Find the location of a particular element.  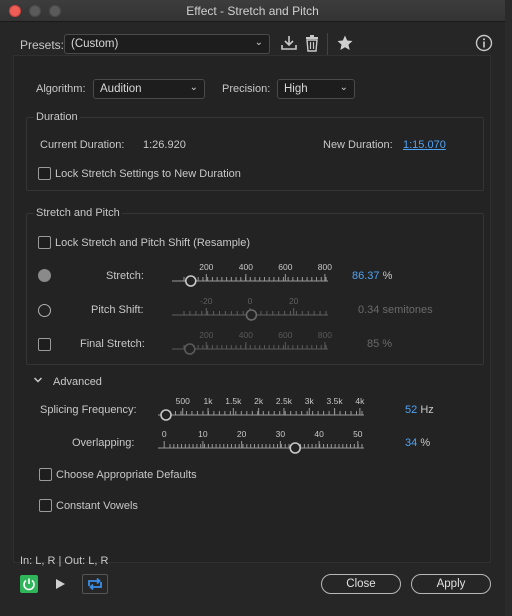

advanced-toggle: Advanced is located at coordinates (77, 382).